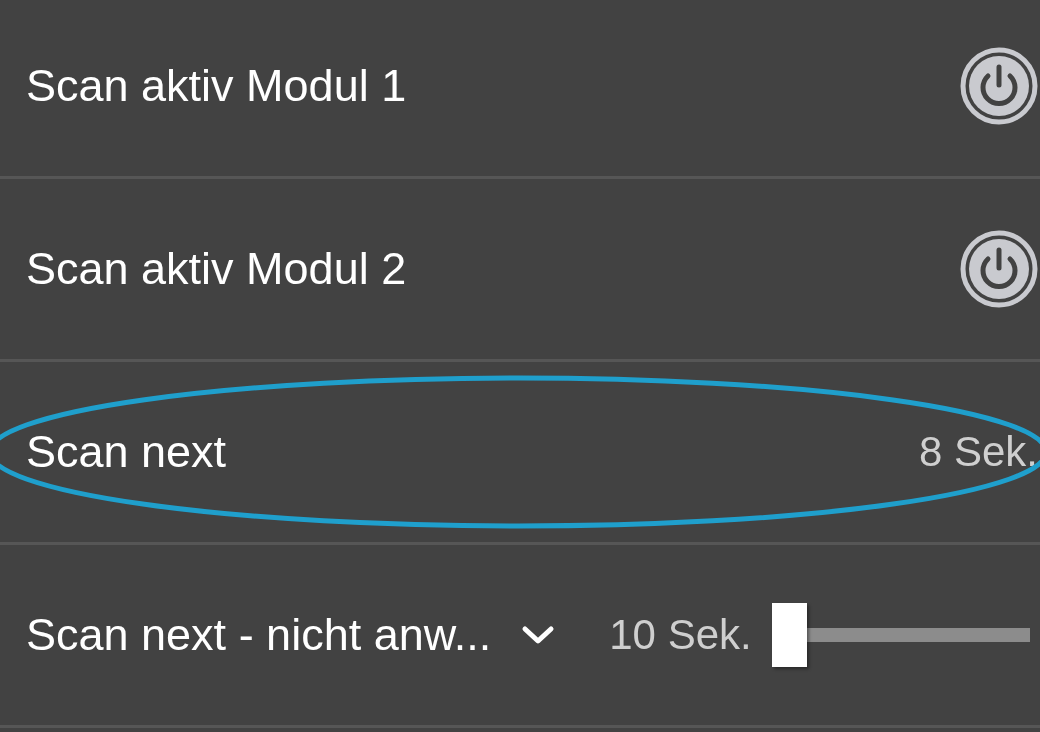 This screenshot has width=1040, height=732. Describe the element at coordinates (216, 269) in the screenshot. I see `setting-label: Scan aktiv Modul 2` at that location.